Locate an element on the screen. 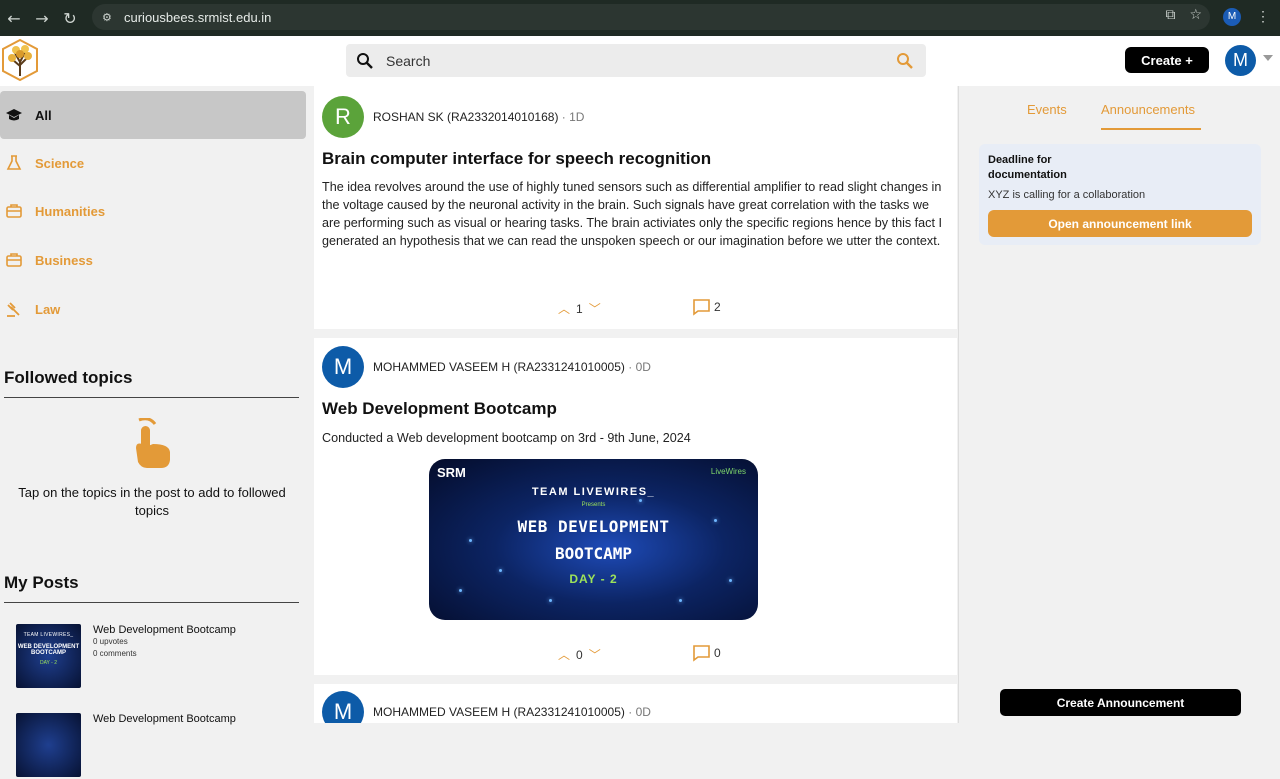 Image resolution: width=1280 pixels, height=779 pixels. category-science: Science is located at coordinates (153, 163).